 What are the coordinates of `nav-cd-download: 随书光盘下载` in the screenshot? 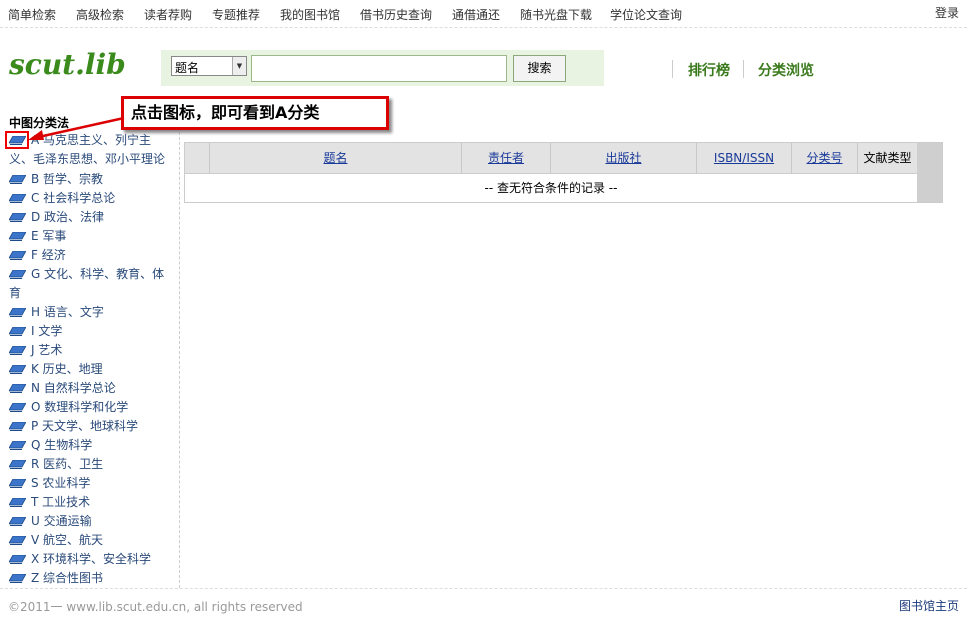 It's located at (556, 14).